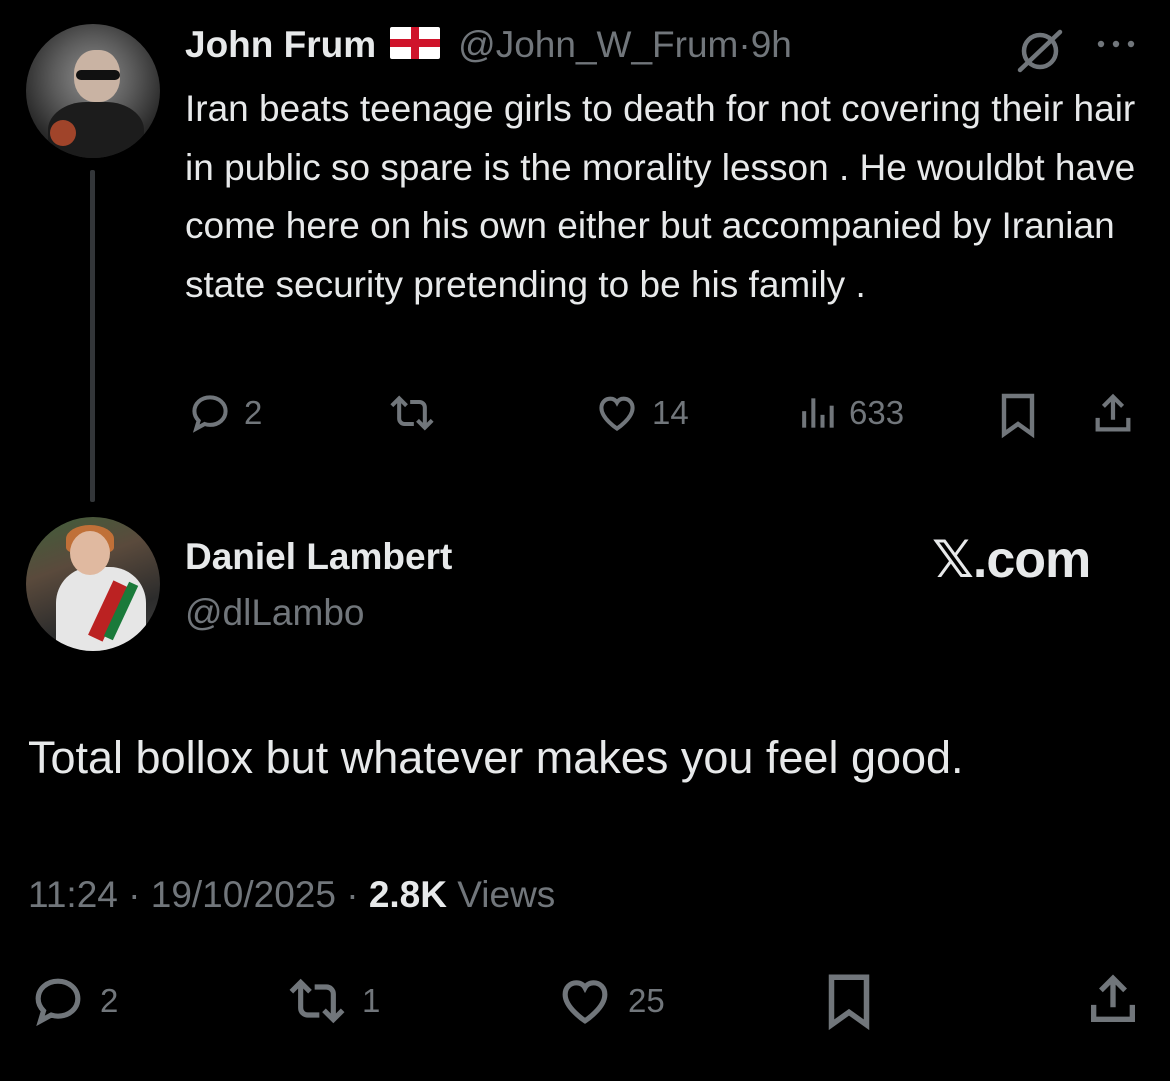  Describe the element at coordinates (877, 412) in the screenshot. I see `views-count: 633` at that location.